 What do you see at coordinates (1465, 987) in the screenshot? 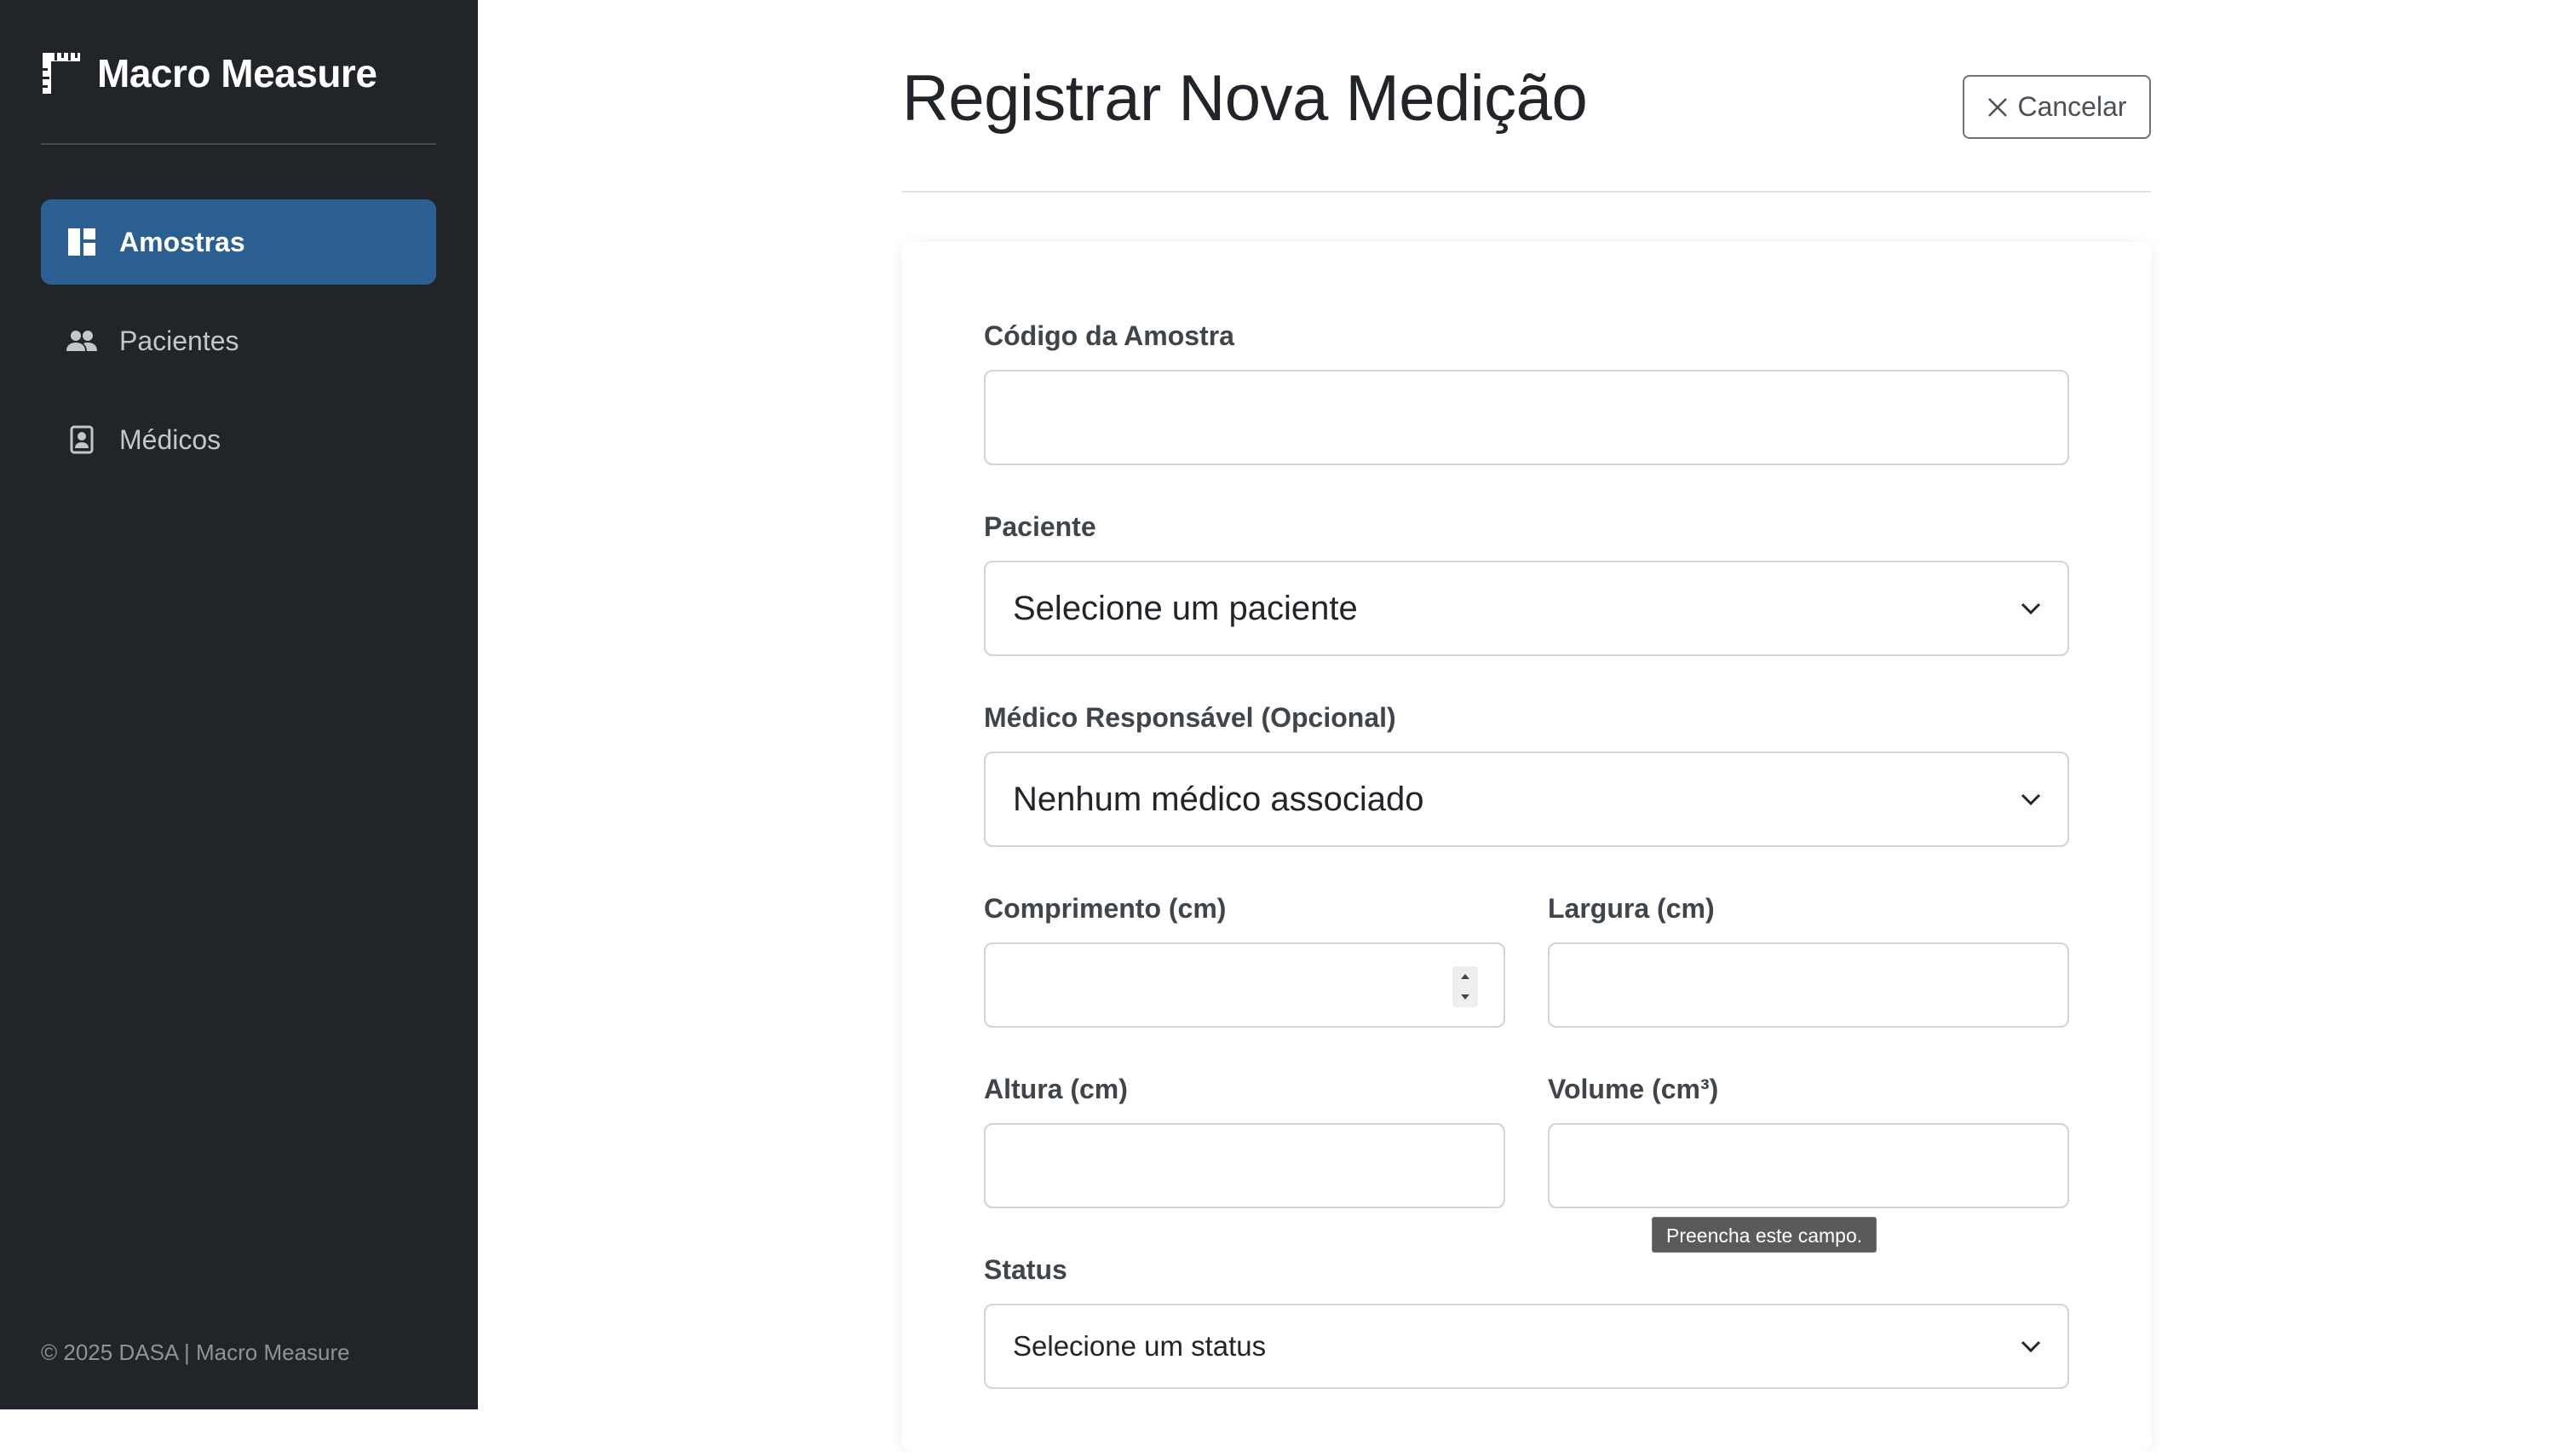
I see `number-stepper` at bounding box center [1465, 987].